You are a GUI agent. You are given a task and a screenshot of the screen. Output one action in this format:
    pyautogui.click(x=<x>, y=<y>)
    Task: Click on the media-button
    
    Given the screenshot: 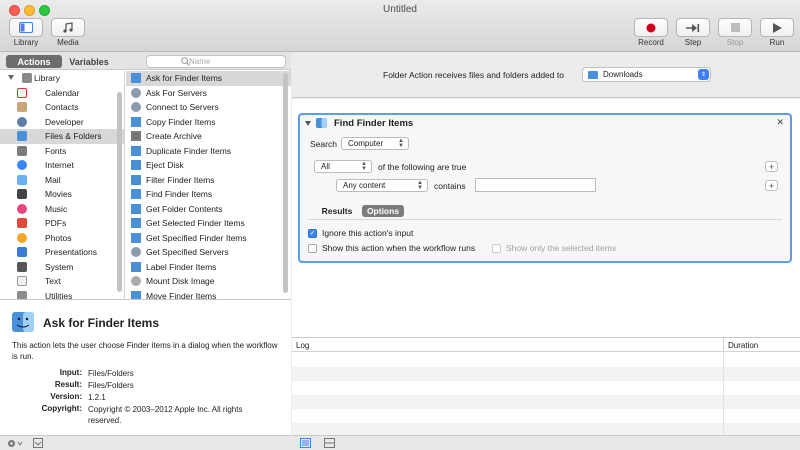 What is the action you would take?
    pyautogui.click(x=68, y=27)
    